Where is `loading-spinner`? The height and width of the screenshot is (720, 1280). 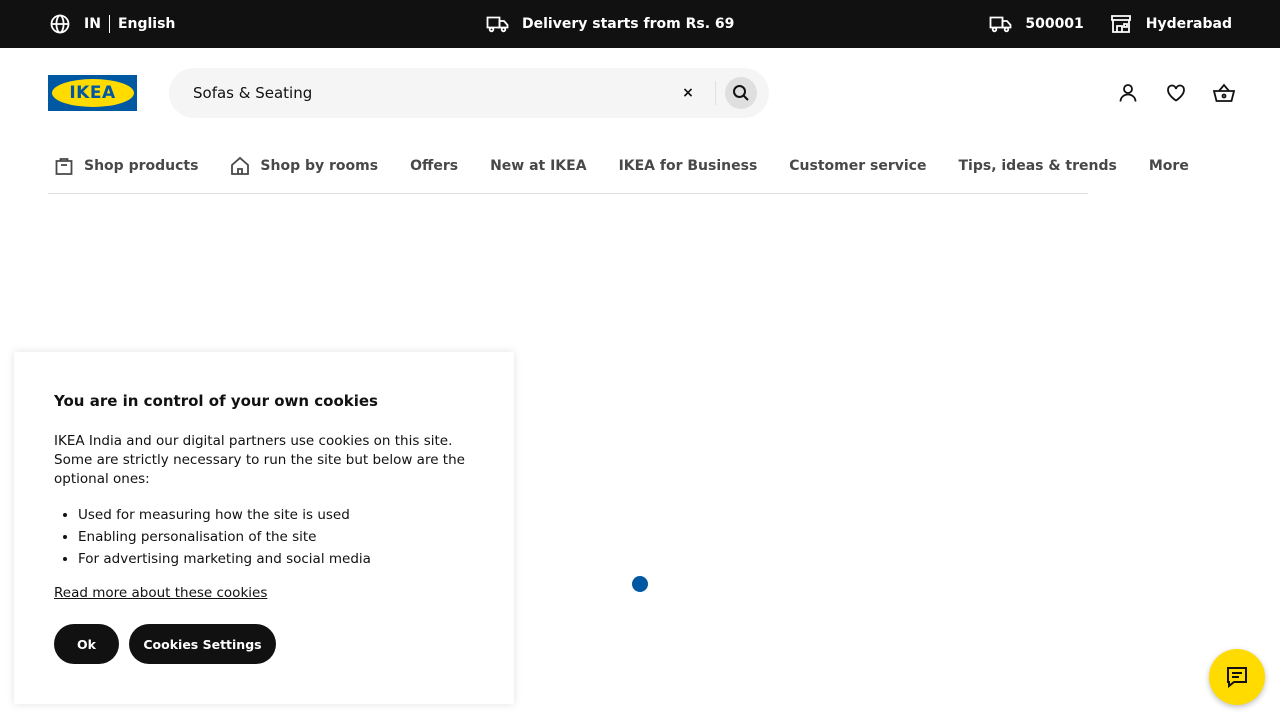 loading-spinner is located at coordinates (640, 584).